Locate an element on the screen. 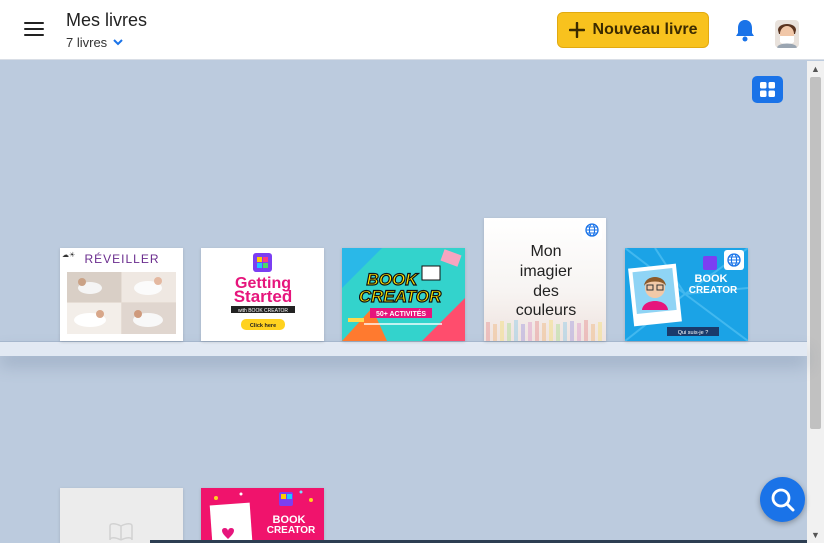 This screenshot has width=824, height=543. chevron-down-icon is located at coordinates (118, 42).